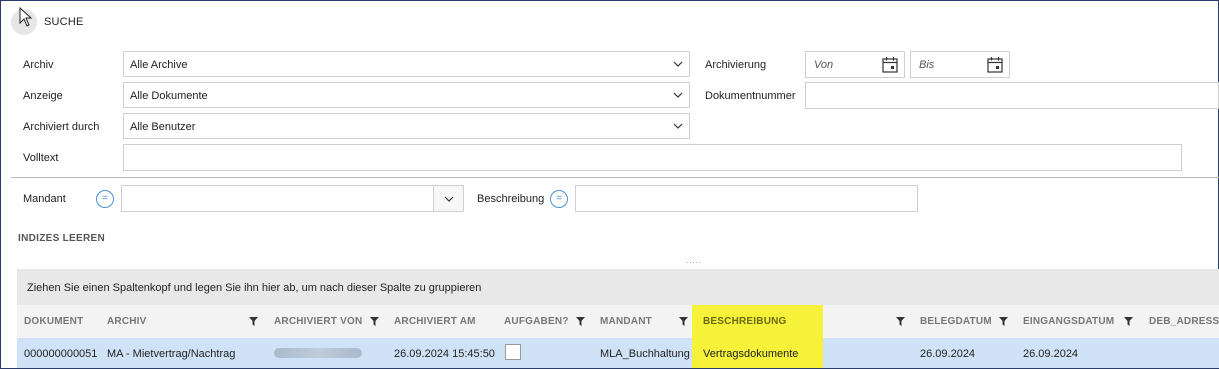 The image size is (1219, 369). I want to click on anzeige-value: Alle Dokumente, so click(169, 96).